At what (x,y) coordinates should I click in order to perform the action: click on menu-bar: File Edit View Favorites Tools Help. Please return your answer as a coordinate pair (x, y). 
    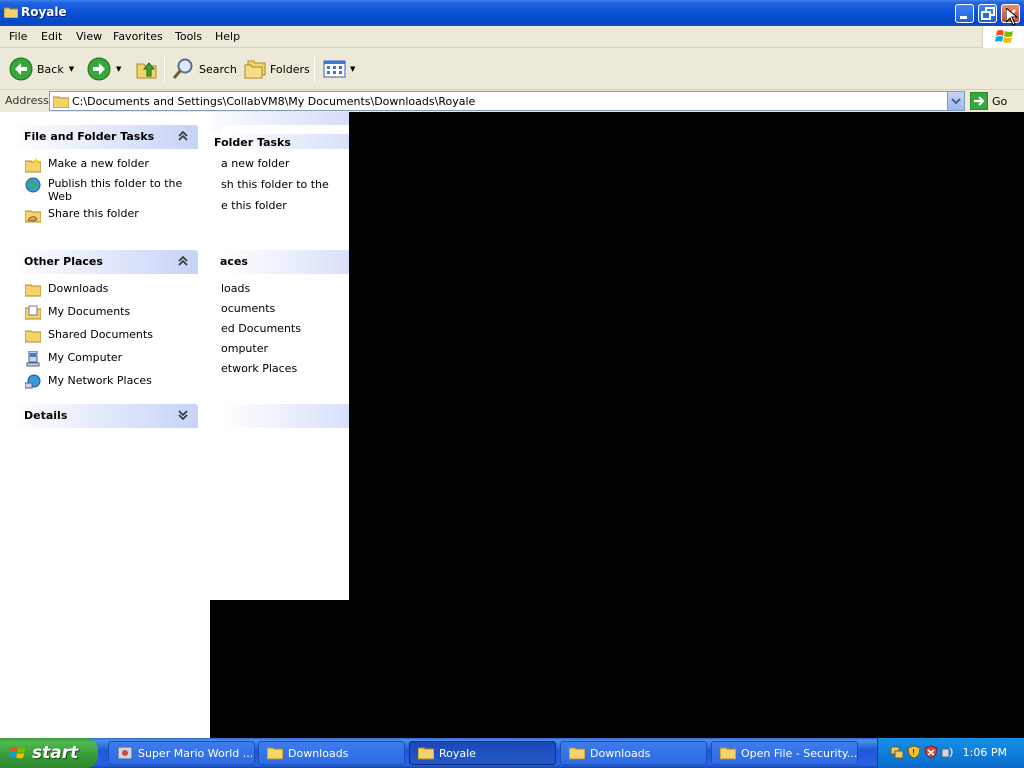
    Looking at the image, I should click on (512, 37).